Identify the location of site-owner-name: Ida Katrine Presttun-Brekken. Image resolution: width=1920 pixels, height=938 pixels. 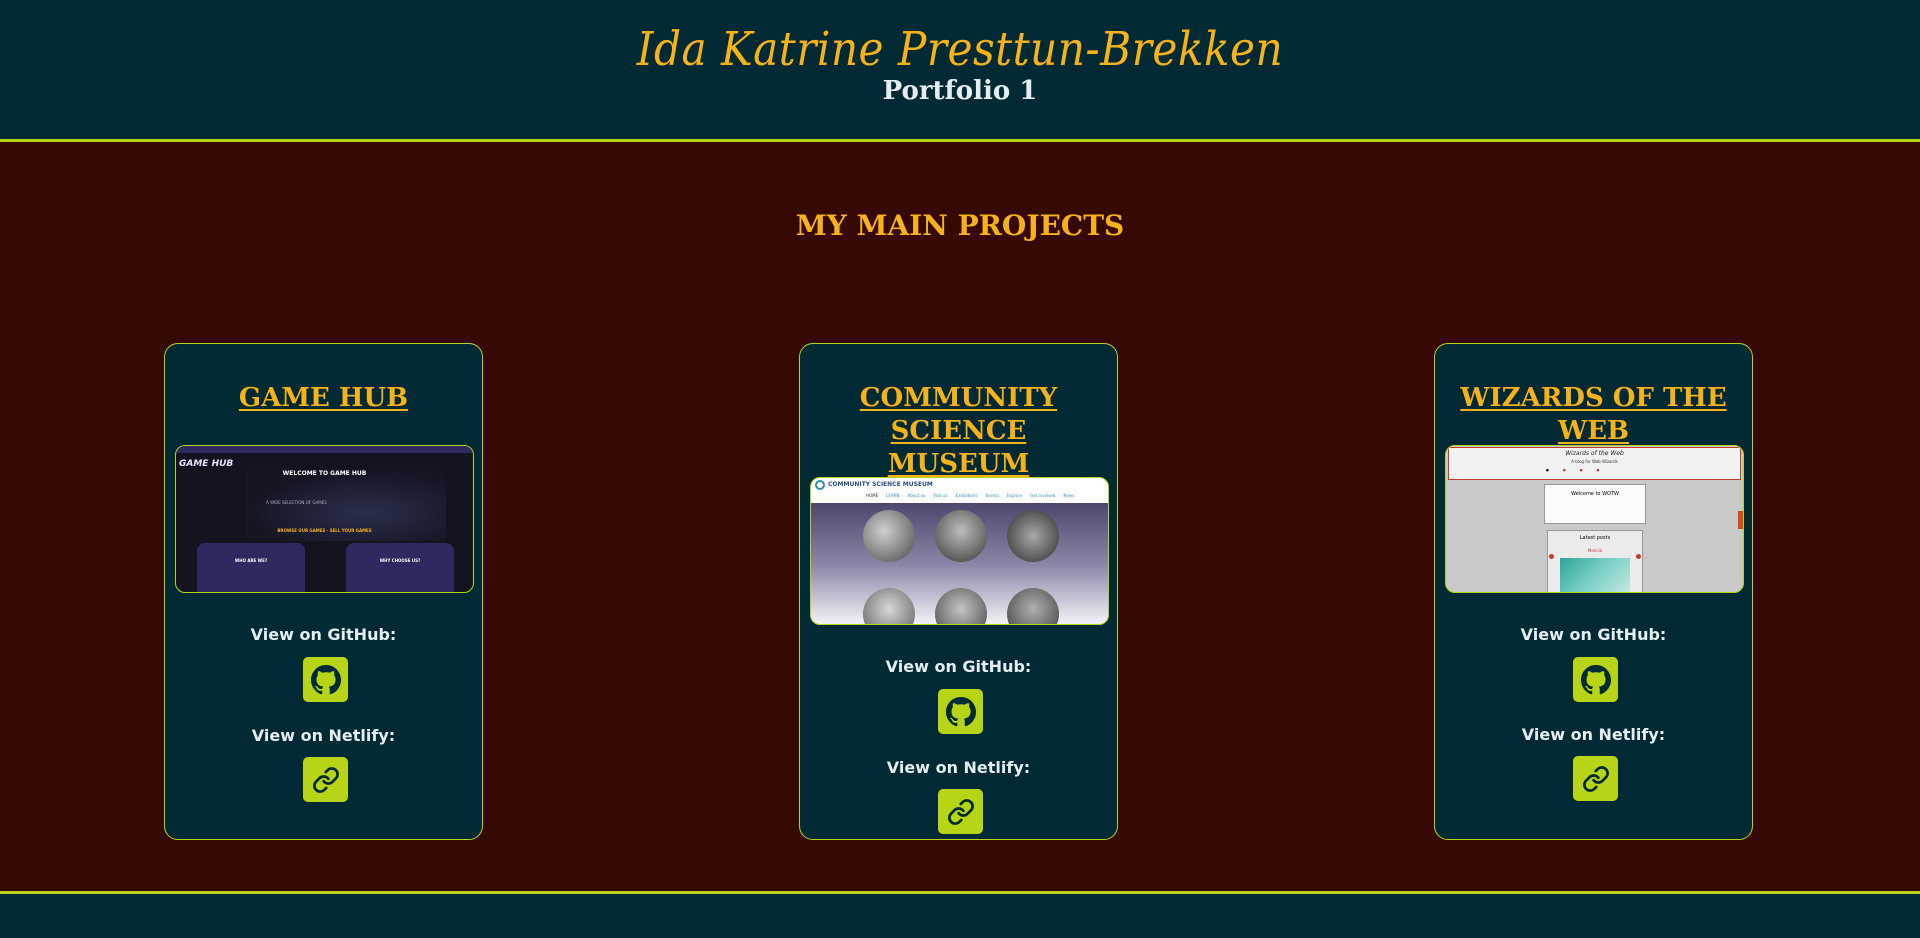
(960, 49).